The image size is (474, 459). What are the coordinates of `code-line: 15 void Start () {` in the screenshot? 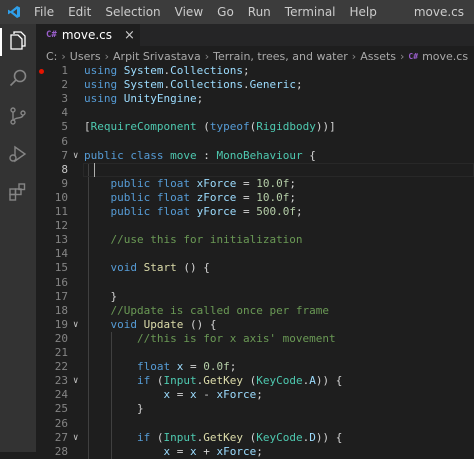 It's located at (255, 268).